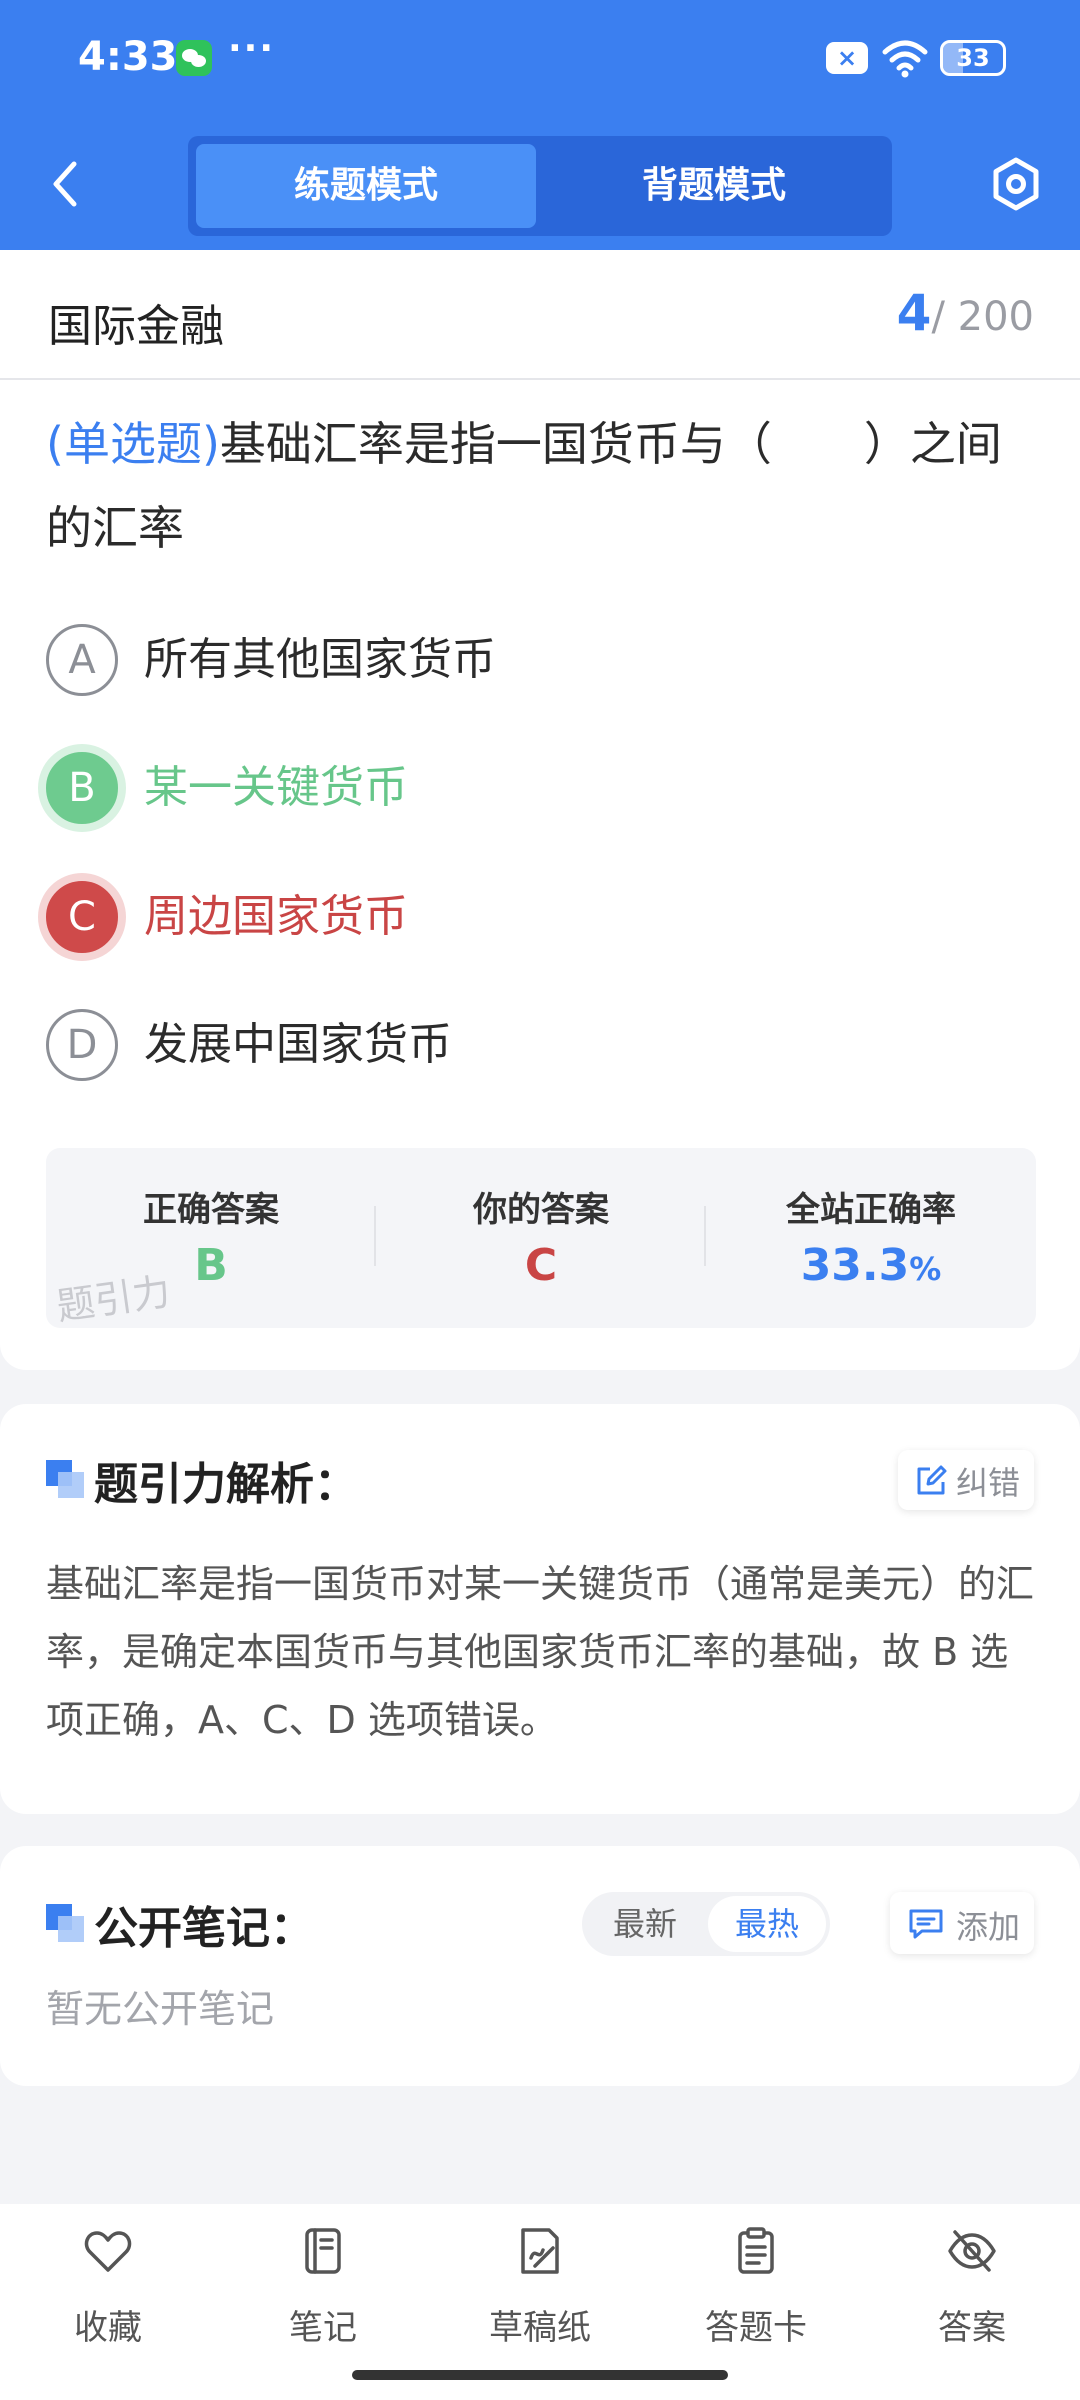  Describe the element at coordinates (226, 1484) in the screenshot. I see `analysis-title: 题引力解析：` at that location.